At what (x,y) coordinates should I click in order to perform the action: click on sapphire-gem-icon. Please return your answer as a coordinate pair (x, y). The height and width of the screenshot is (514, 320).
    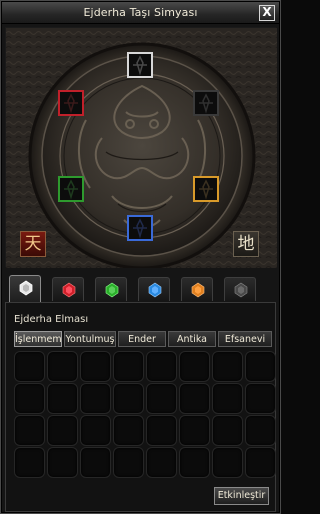
    Looking at the image, I should click on (155, 290).